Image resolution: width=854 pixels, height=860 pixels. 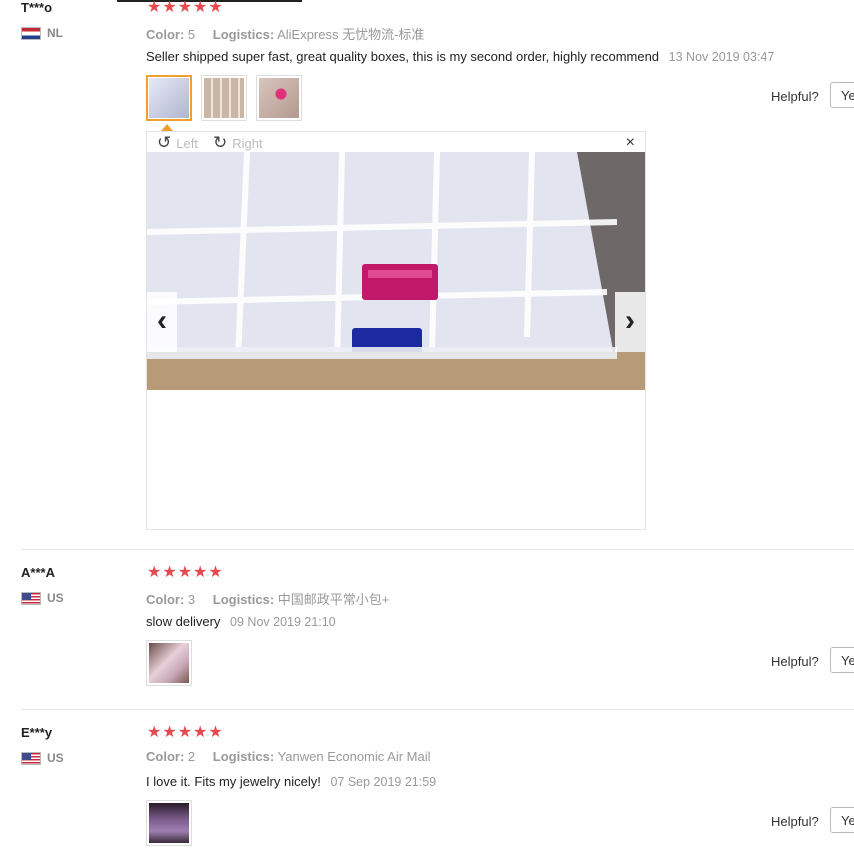 I want to click on next-photo-button: ›, so click(x=630, y=322).